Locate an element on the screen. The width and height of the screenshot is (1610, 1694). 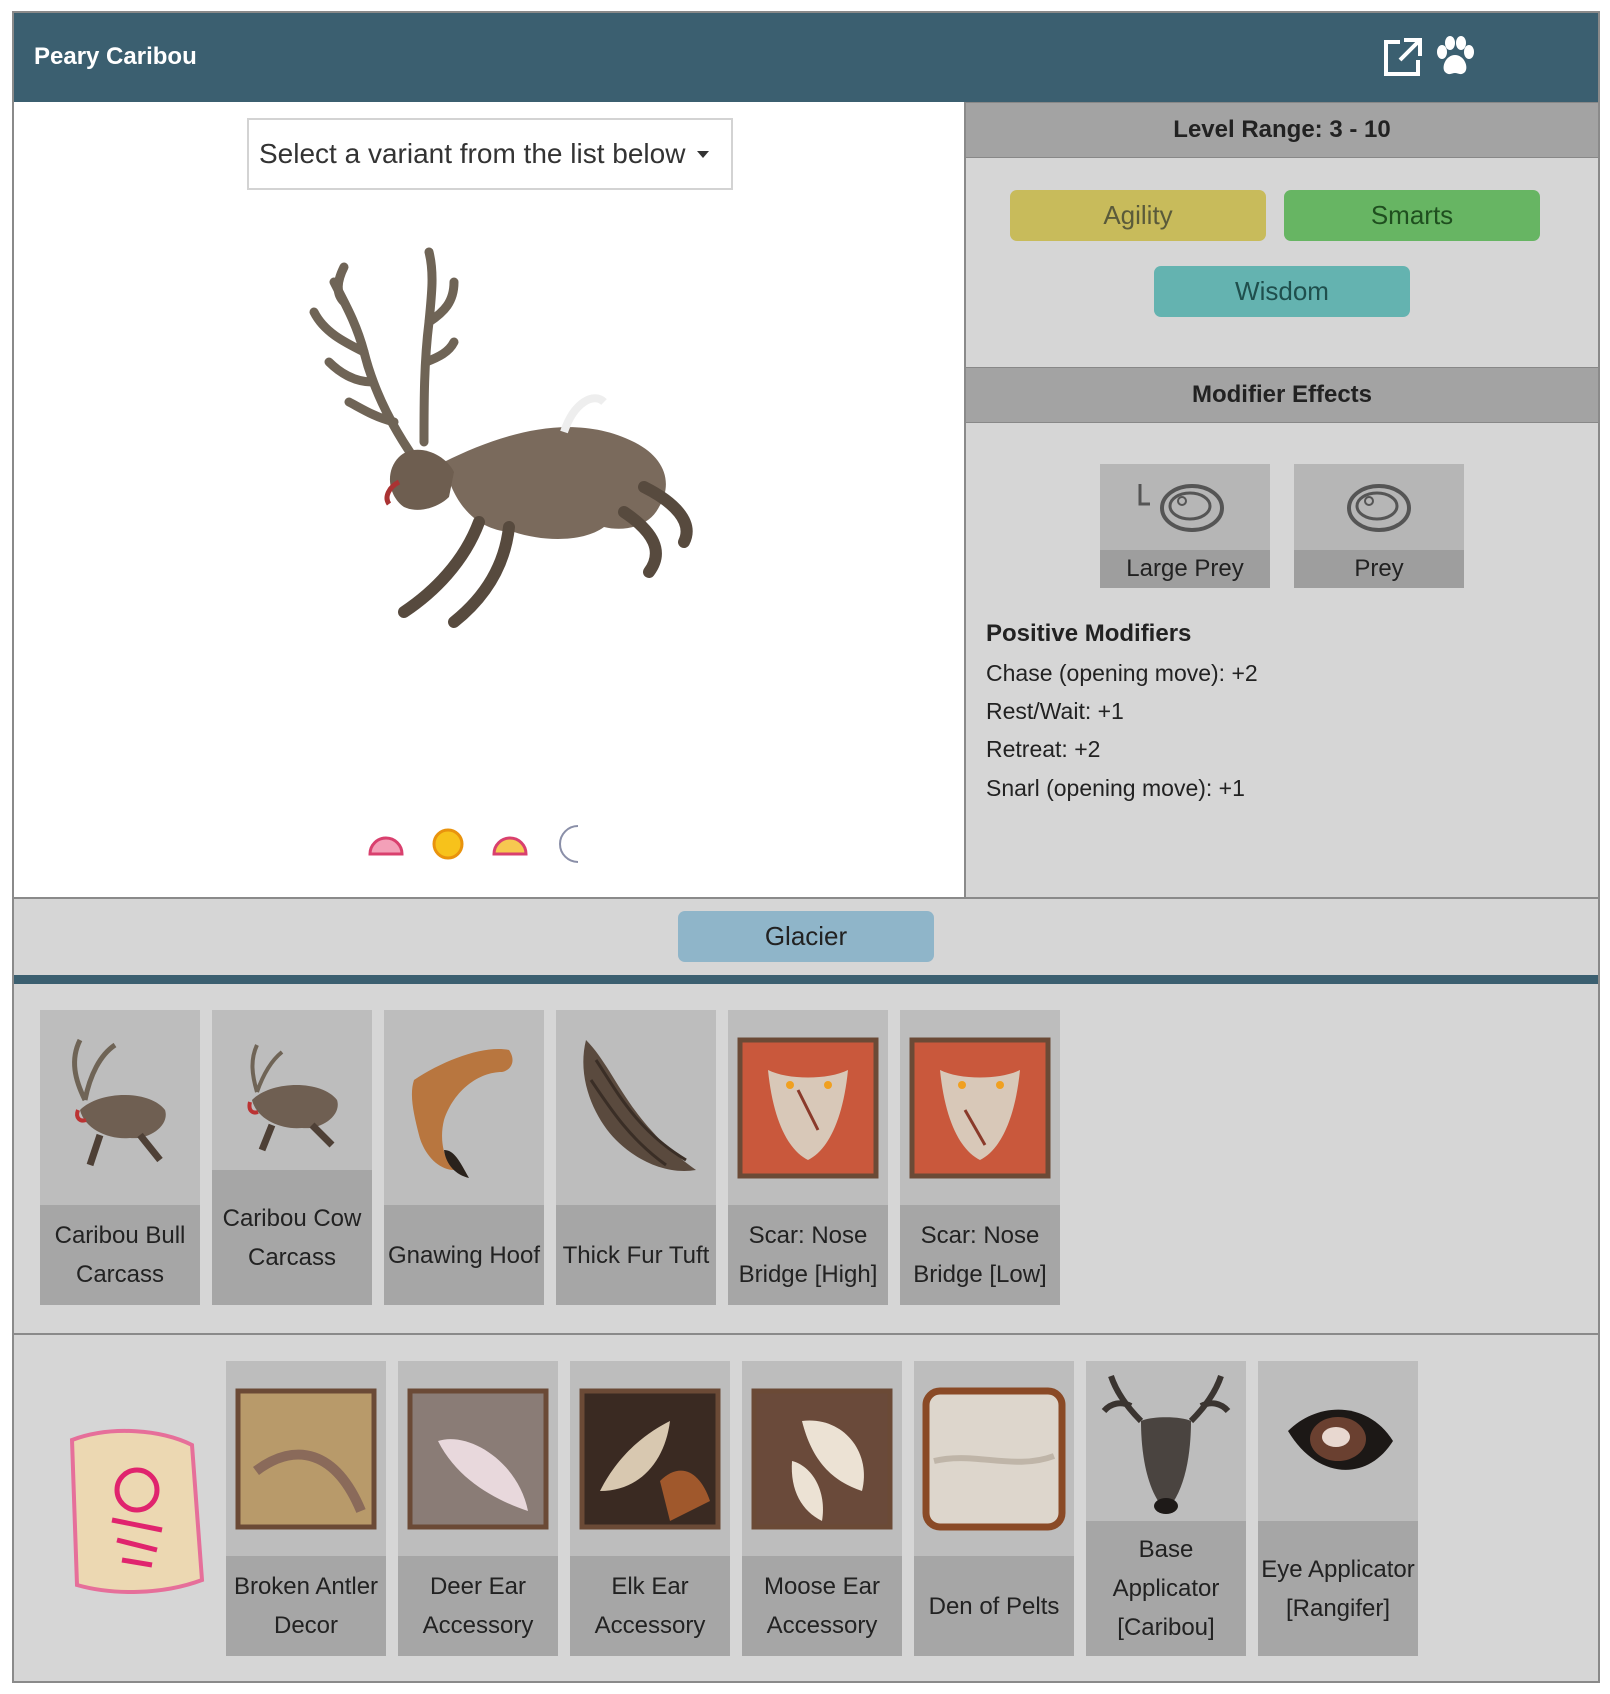
drop-item: Caribou Bull Carcass is located at coordinates (120, 1157).